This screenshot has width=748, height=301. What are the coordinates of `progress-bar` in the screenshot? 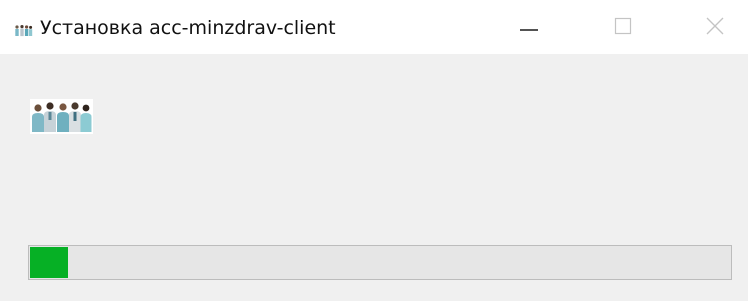 It's located at (380, 262).